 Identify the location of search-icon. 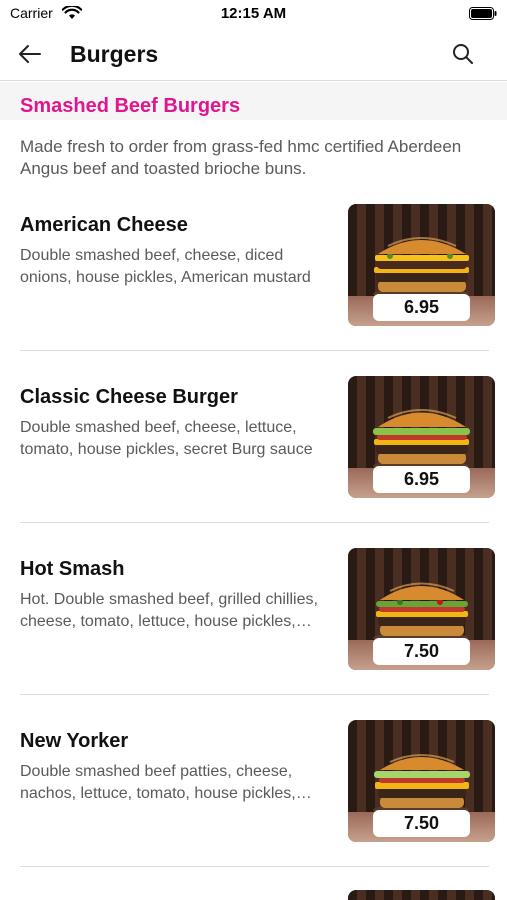
(463, 54).